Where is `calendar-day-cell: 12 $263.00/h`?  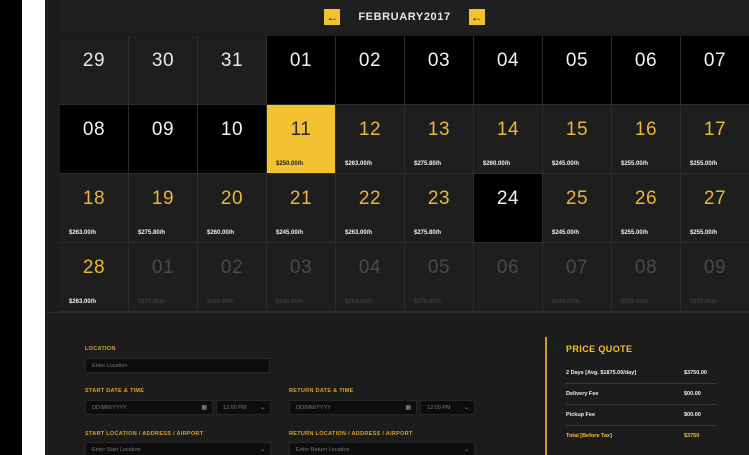 calendar-day-cell: 12 $263.00/h is located at coordinates (370, 139).